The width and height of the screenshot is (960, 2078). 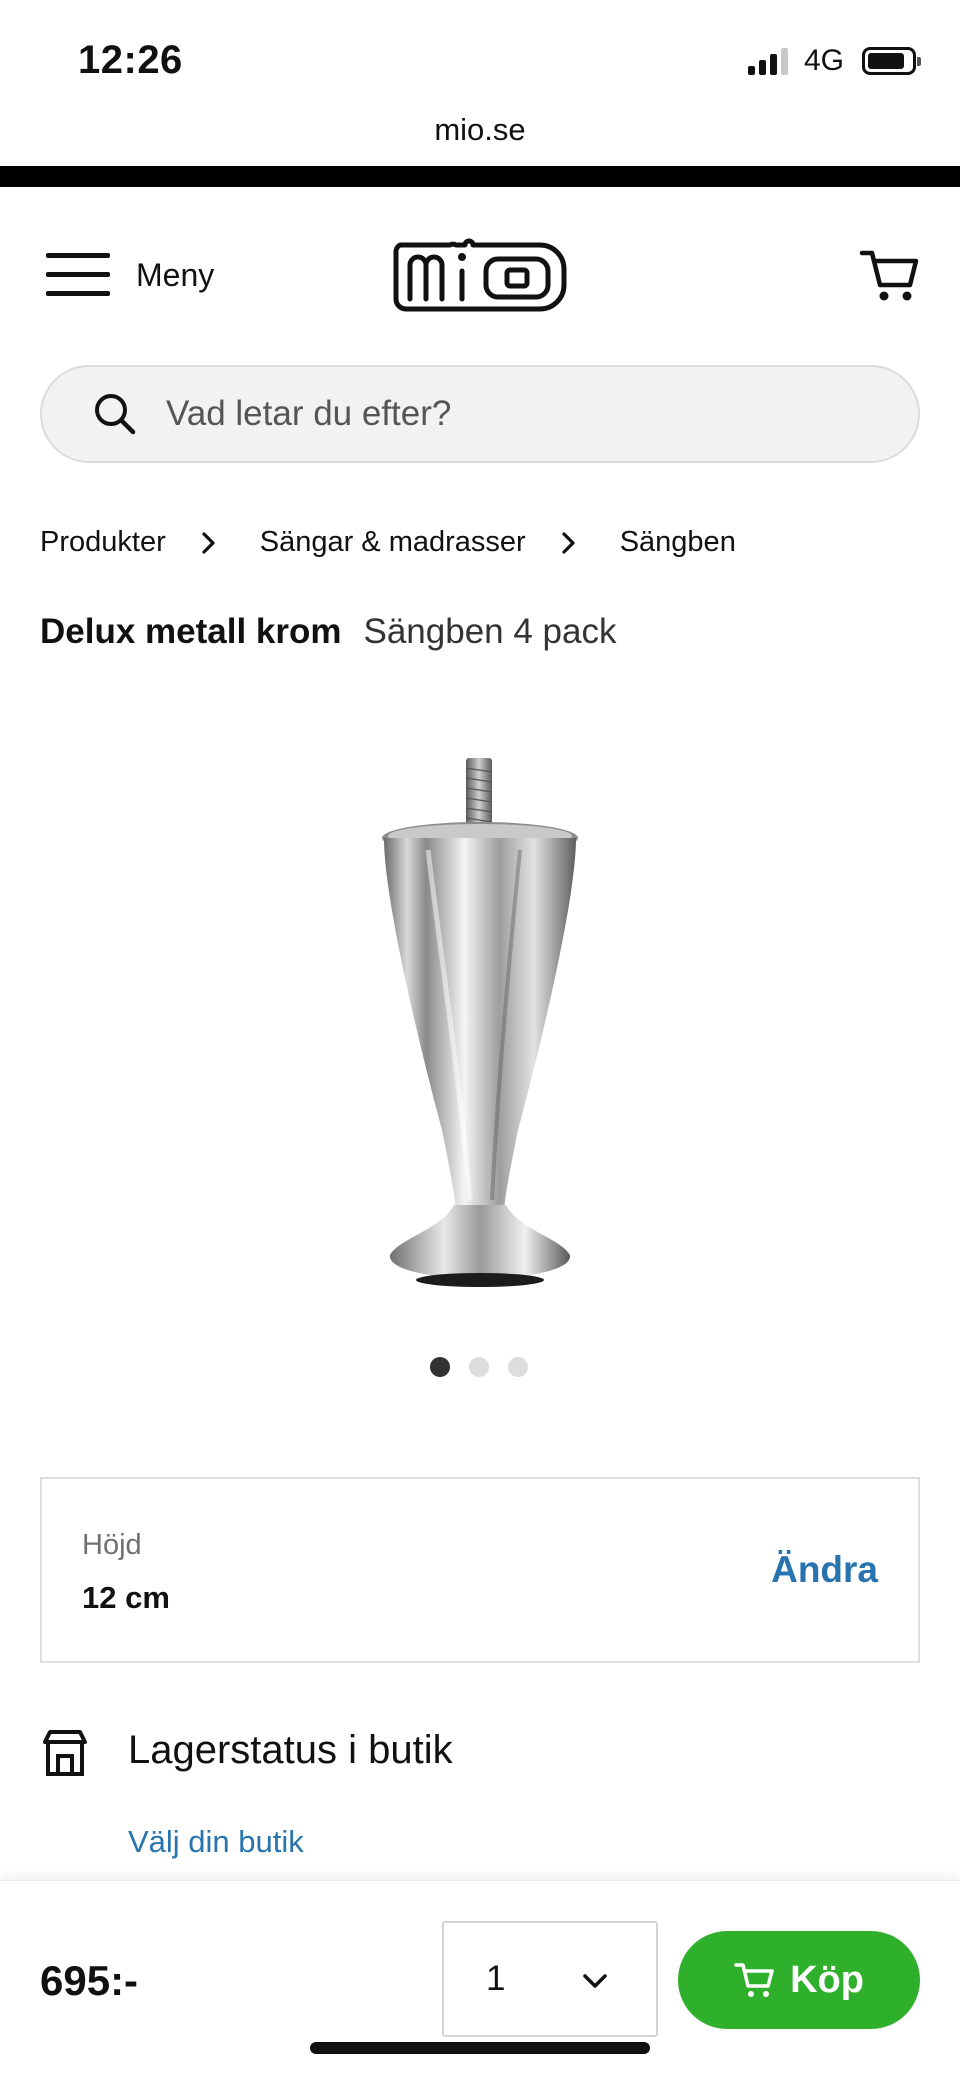 What do you see at coordinates (595, 1981) in the screenshot?
I see `chevron-down-icon` at bounding box center [595, 1981].